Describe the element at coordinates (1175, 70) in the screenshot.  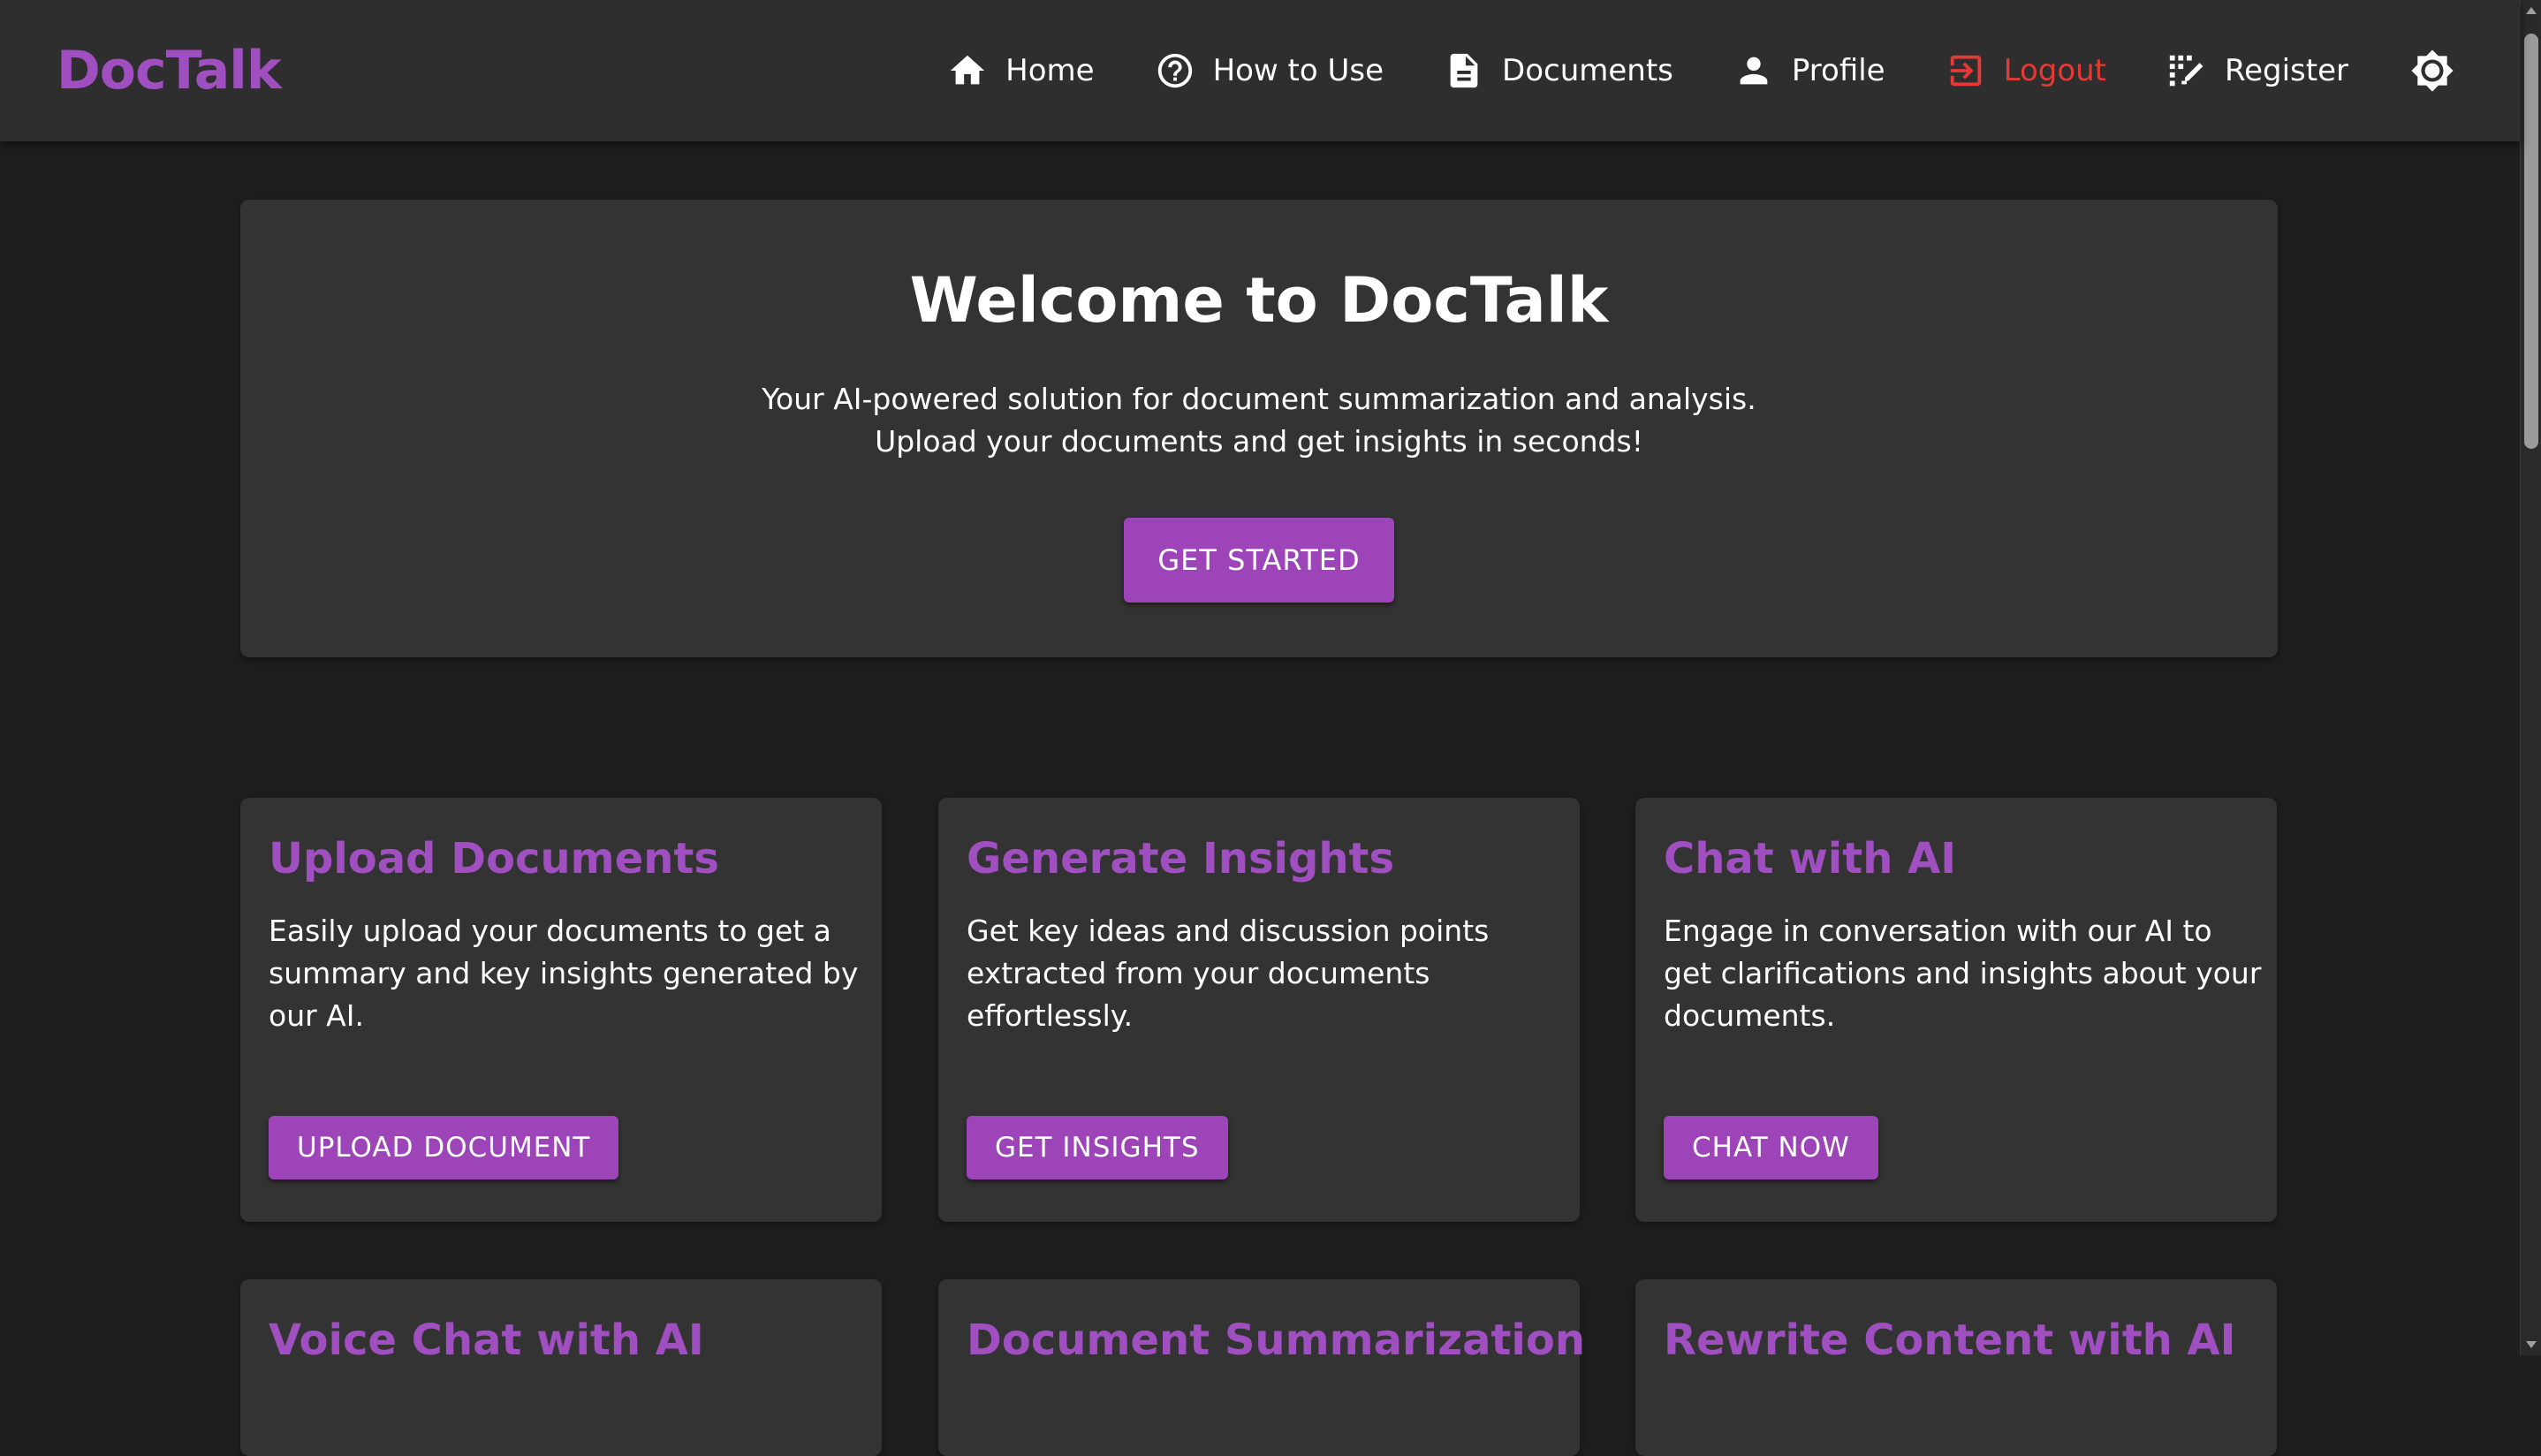
I see `help-circle-icon` at that location.